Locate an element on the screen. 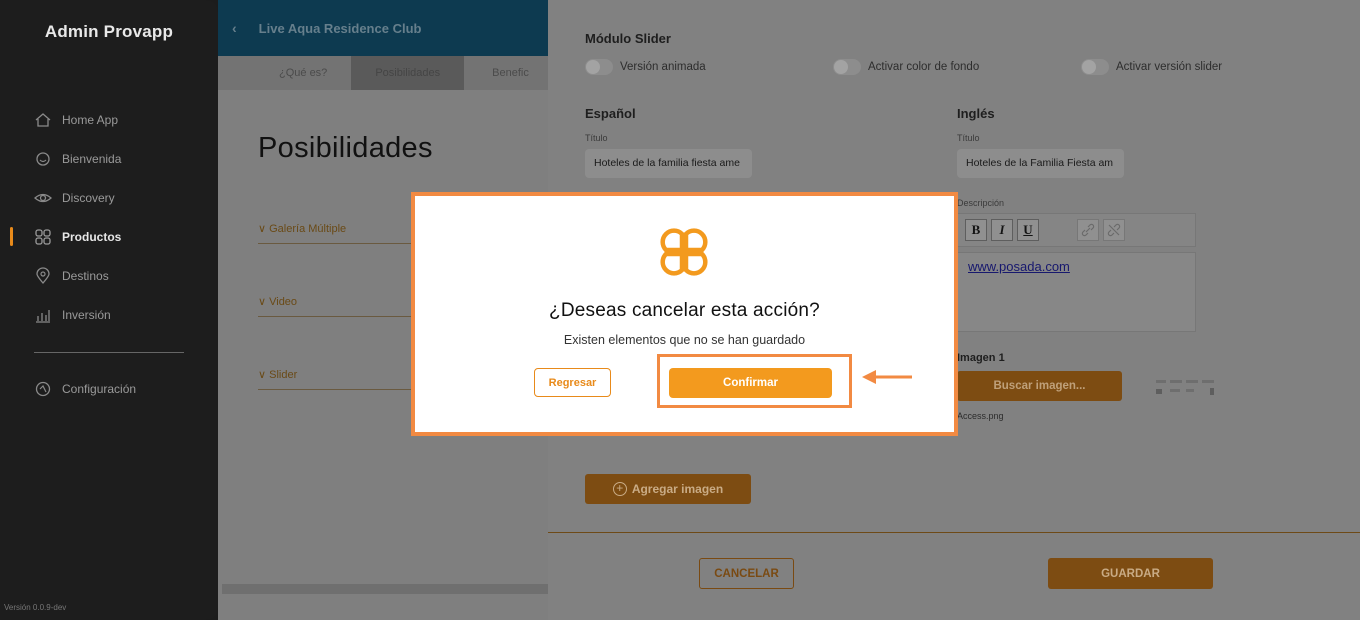 This screenshot has height=620, width=1360. english-description-label: Descripción is located at coordinates (981, 203).